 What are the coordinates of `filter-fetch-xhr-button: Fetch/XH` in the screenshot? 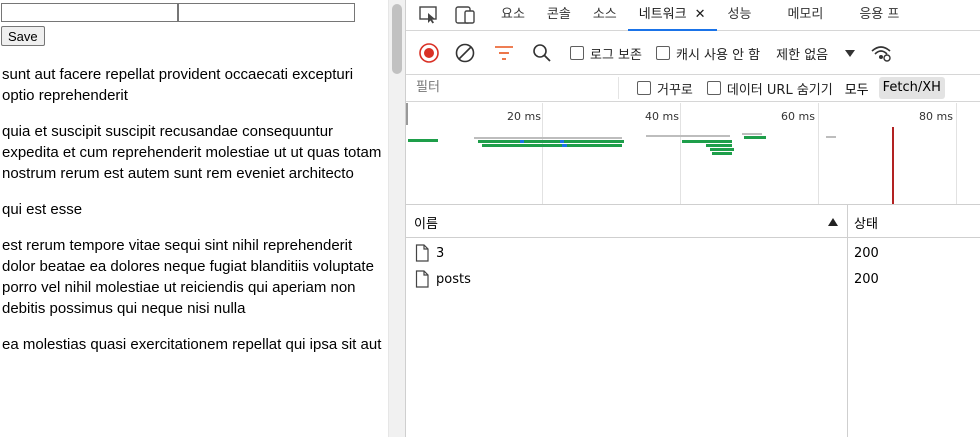 It's located at (911, 88).